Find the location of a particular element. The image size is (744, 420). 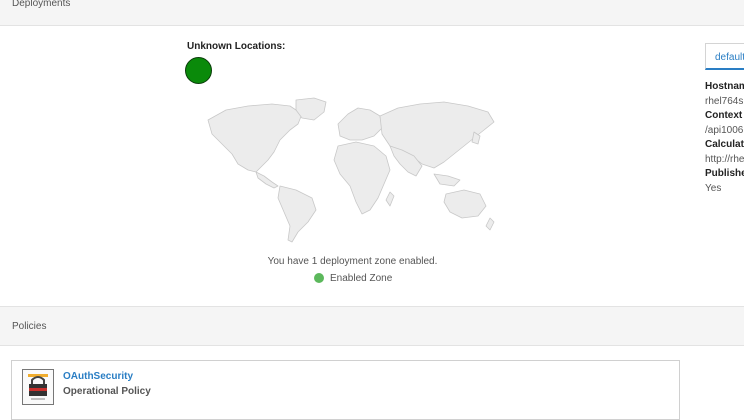

hostname-label: Hostnam is located at coordinates (724, 86).